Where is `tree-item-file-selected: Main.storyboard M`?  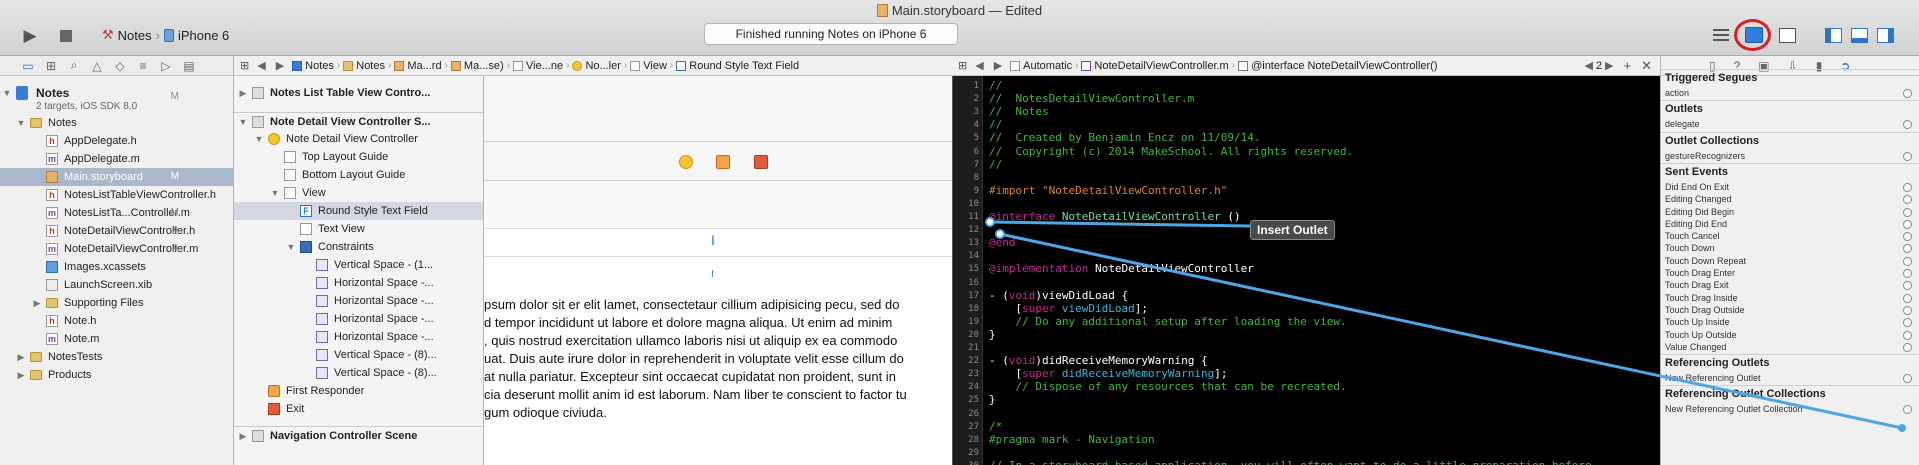
tree-item-file-selected: Main.storyboard M is located at coordinates (116, 177).